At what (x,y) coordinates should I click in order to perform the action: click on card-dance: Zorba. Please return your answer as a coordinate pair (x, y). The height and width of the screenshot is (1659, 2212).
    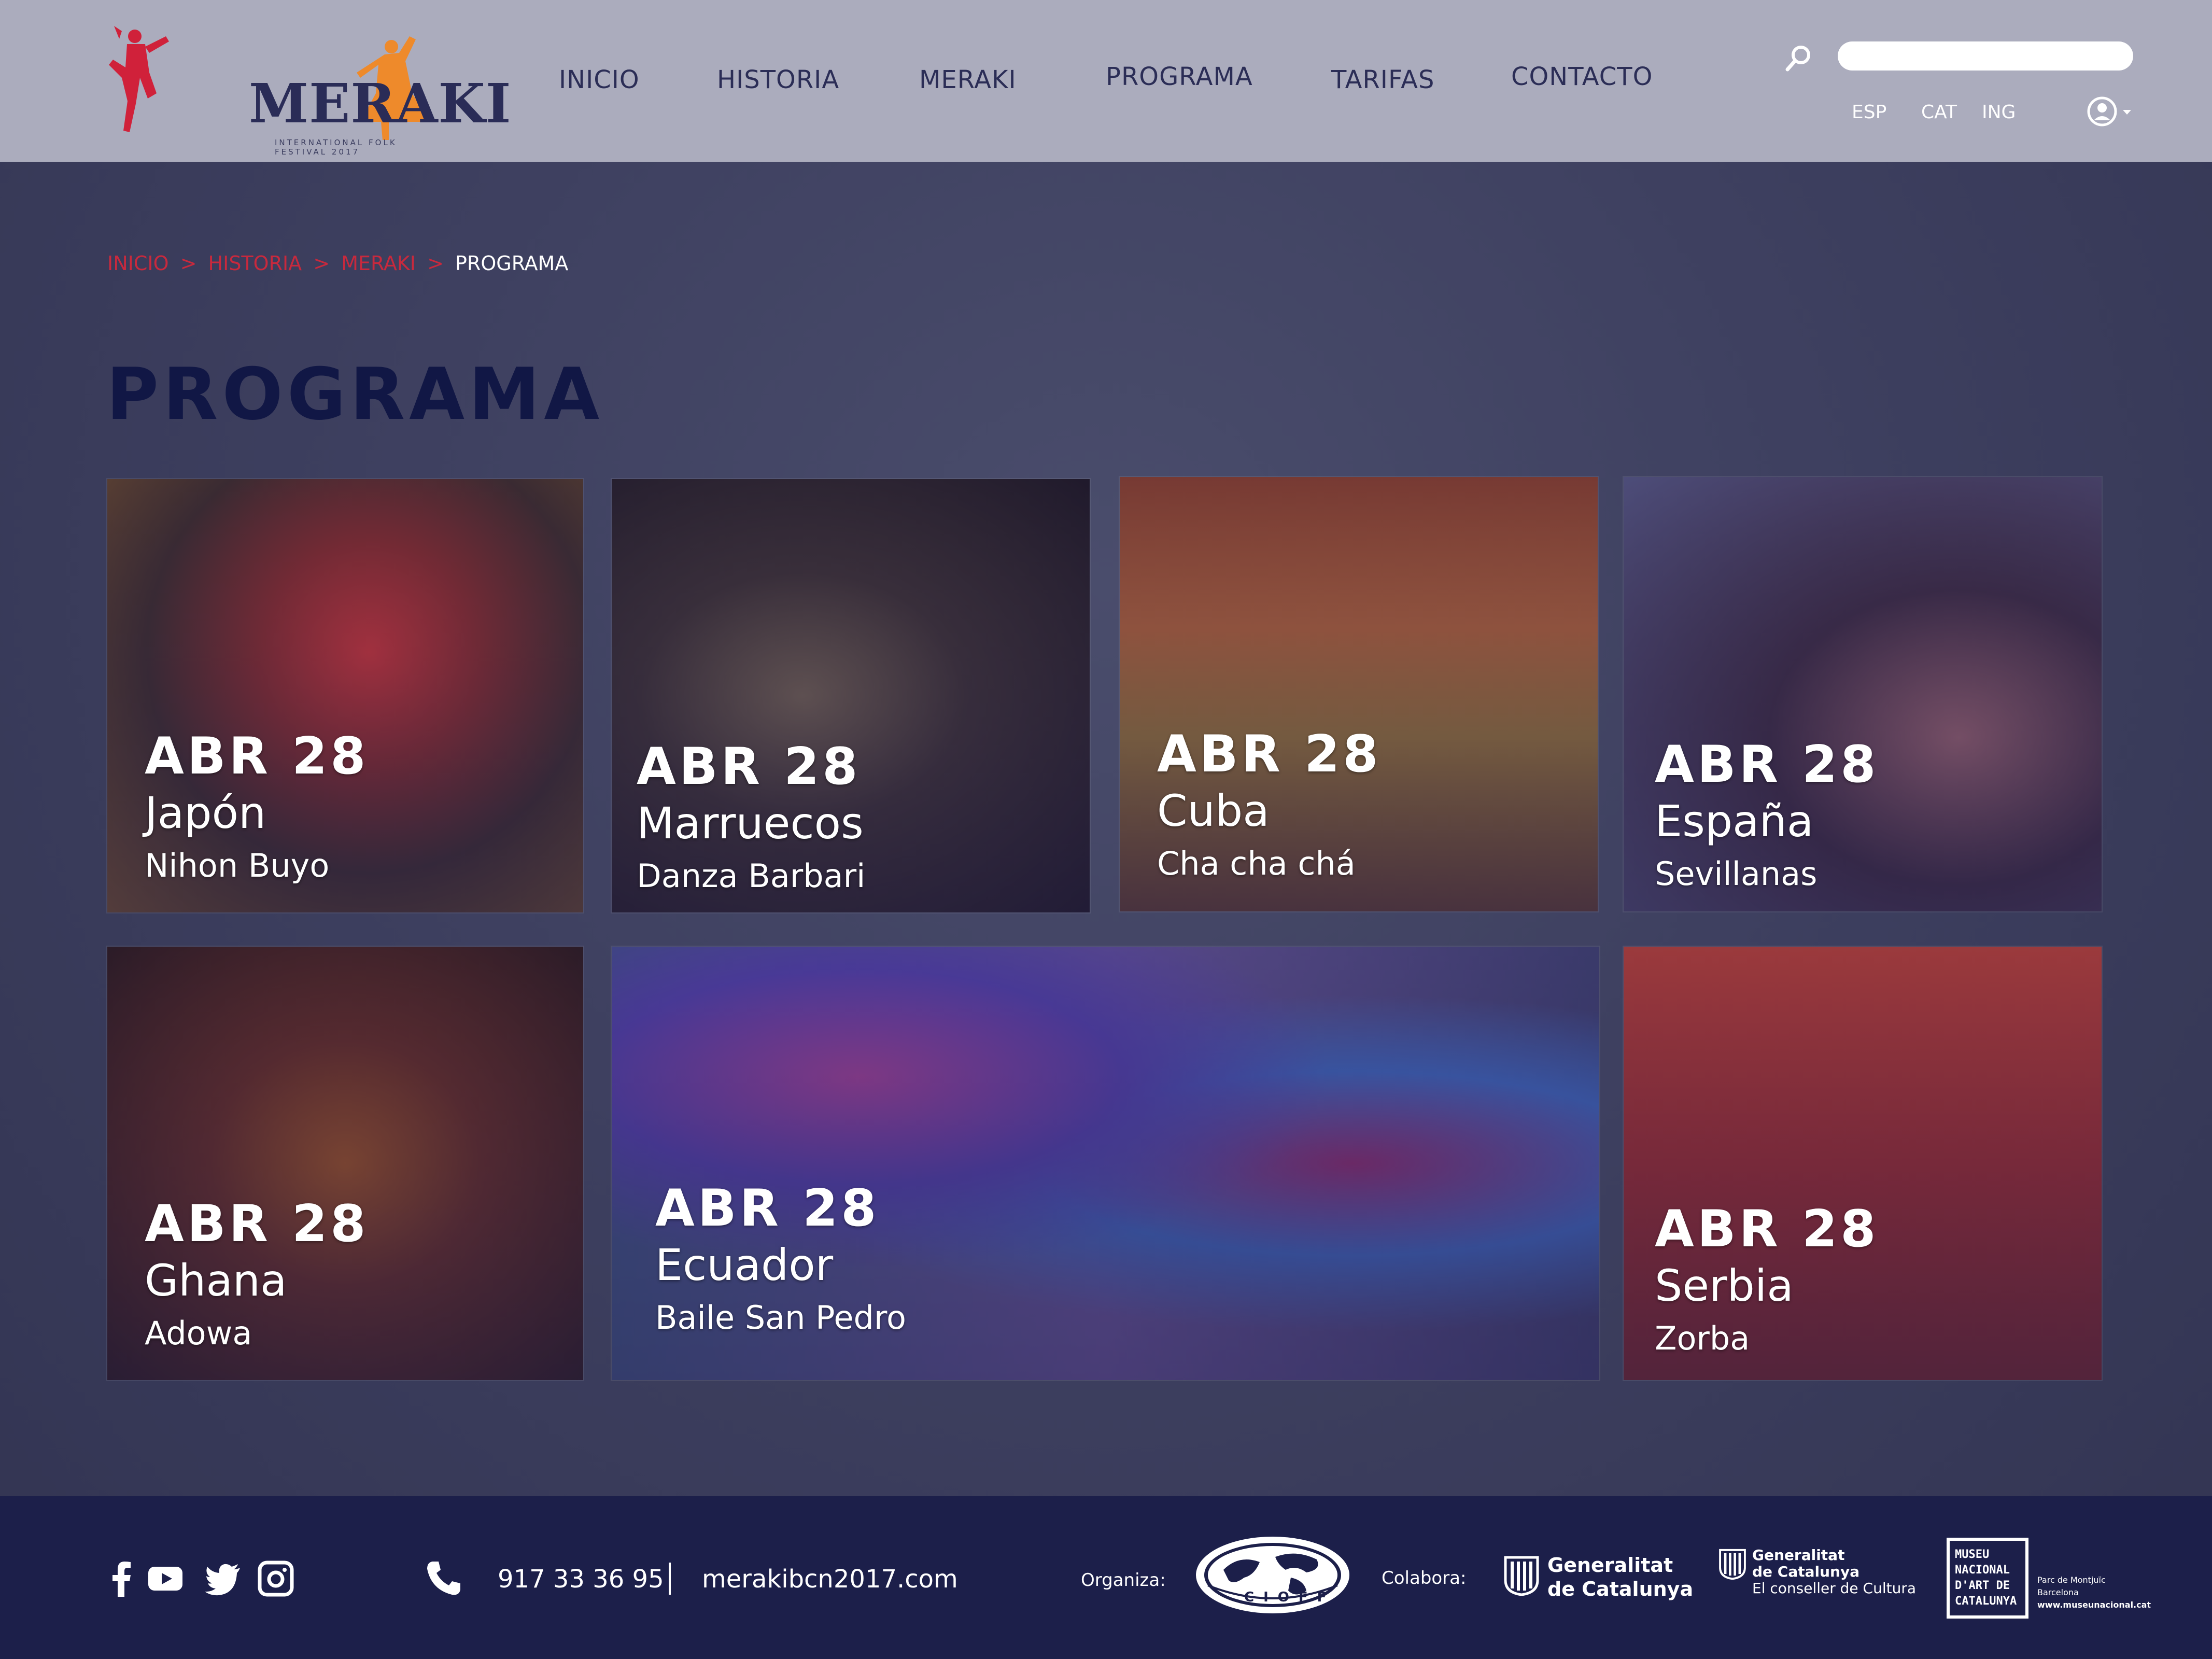
    Looking at the image, I should click on (1702, 1338).